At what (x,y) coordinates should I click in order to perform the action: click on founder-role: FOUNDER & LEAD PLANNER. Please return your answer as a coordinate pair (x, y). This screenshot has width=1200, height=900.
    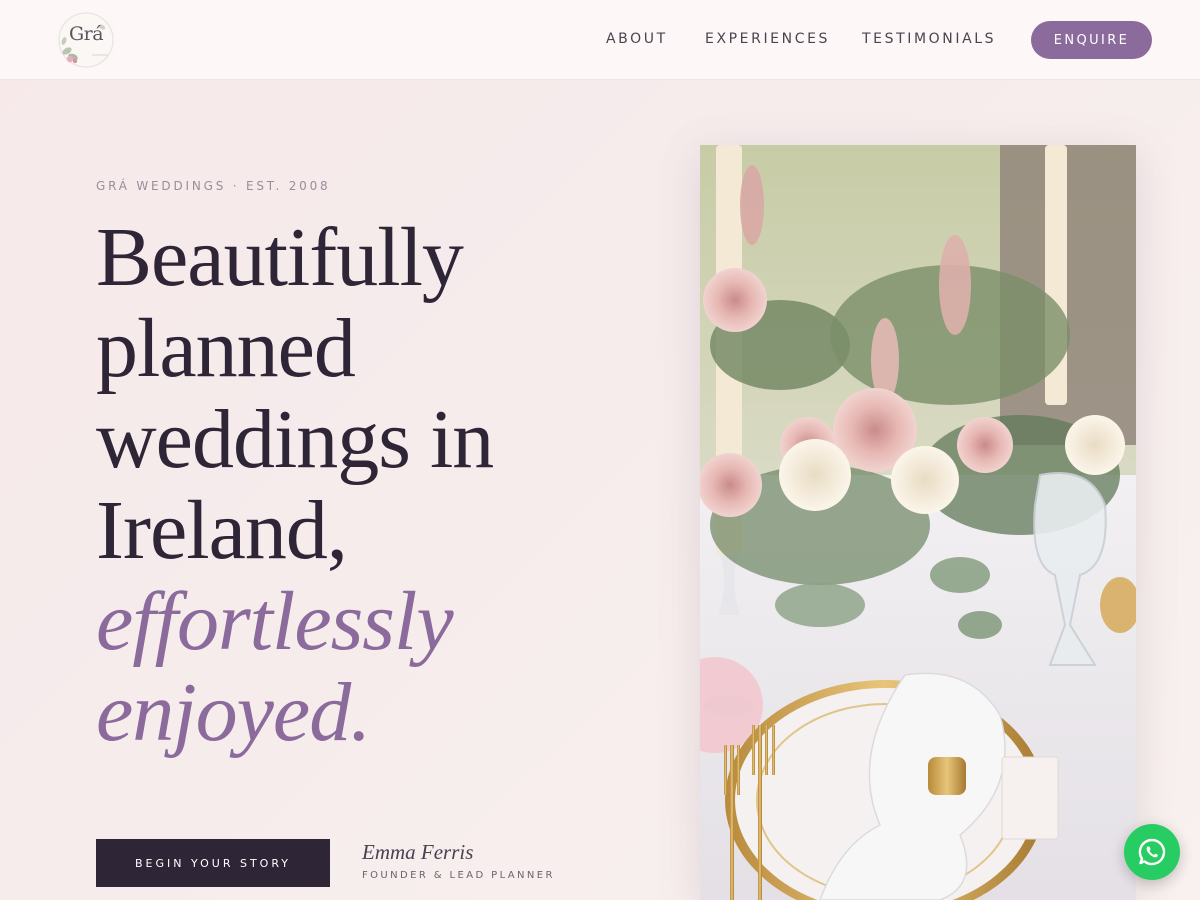
    Looking at the image, I should click on (458, 875).